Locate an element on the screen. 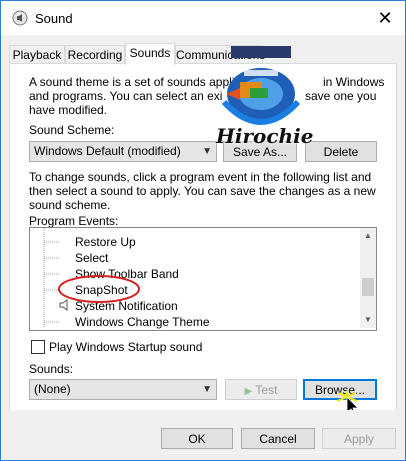 This screenshot has height=461, width=406. highlight-circle-annotation is located at coordinates (99, 289).